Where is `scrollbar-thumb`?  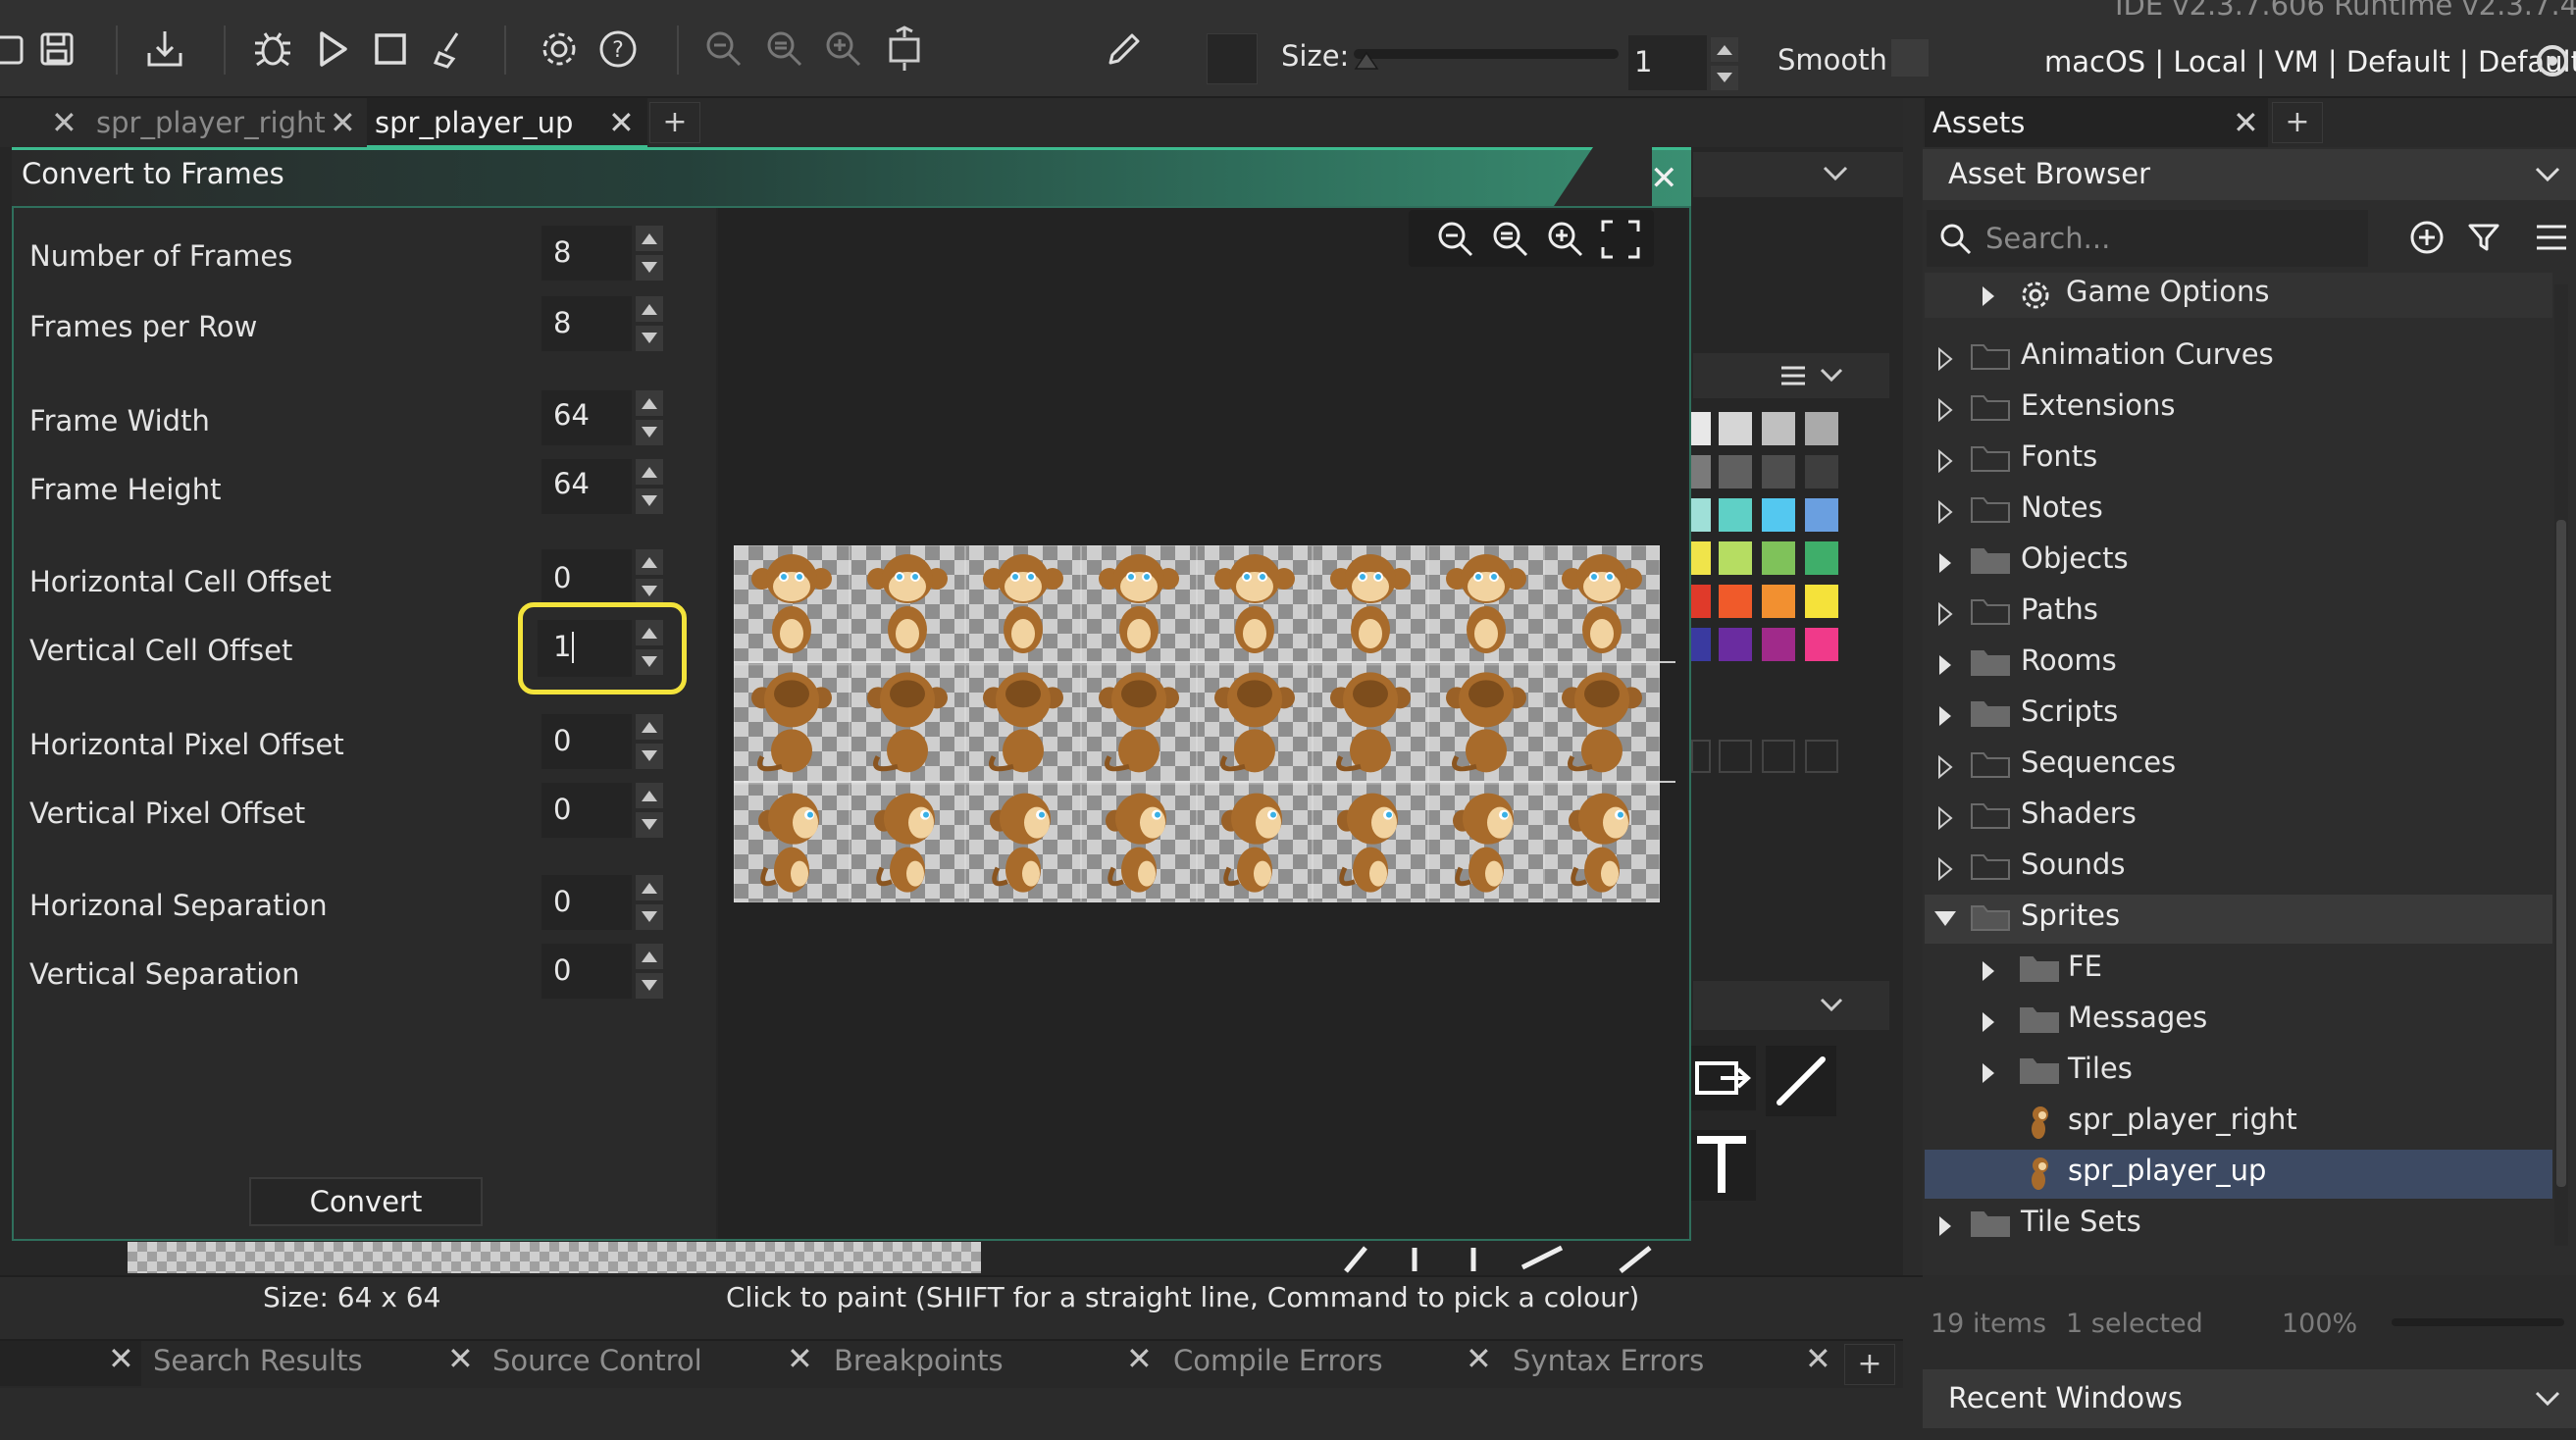 scrollbar-thumb is located at coordinates (2561, 853).